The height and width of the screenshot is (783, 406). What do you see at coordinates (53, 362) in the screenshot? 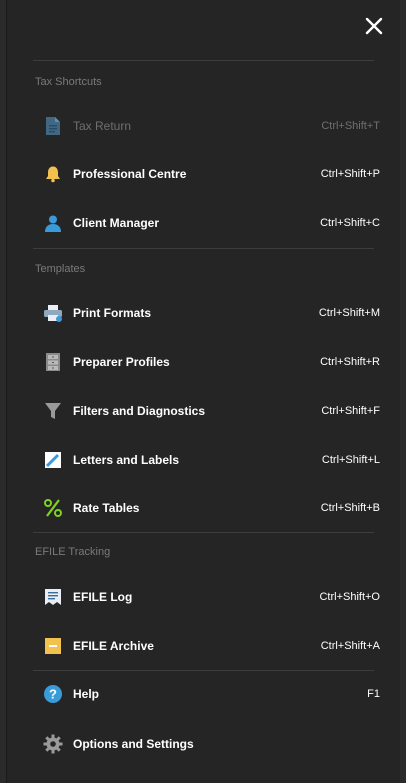
I see `cabinet-icon` at bounding box center [53, 362].